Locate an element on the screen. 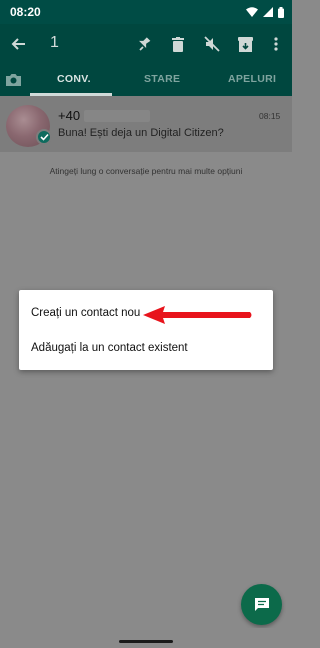 The image size is (320, 648). redacted-number is located at coordinates (117, 116).